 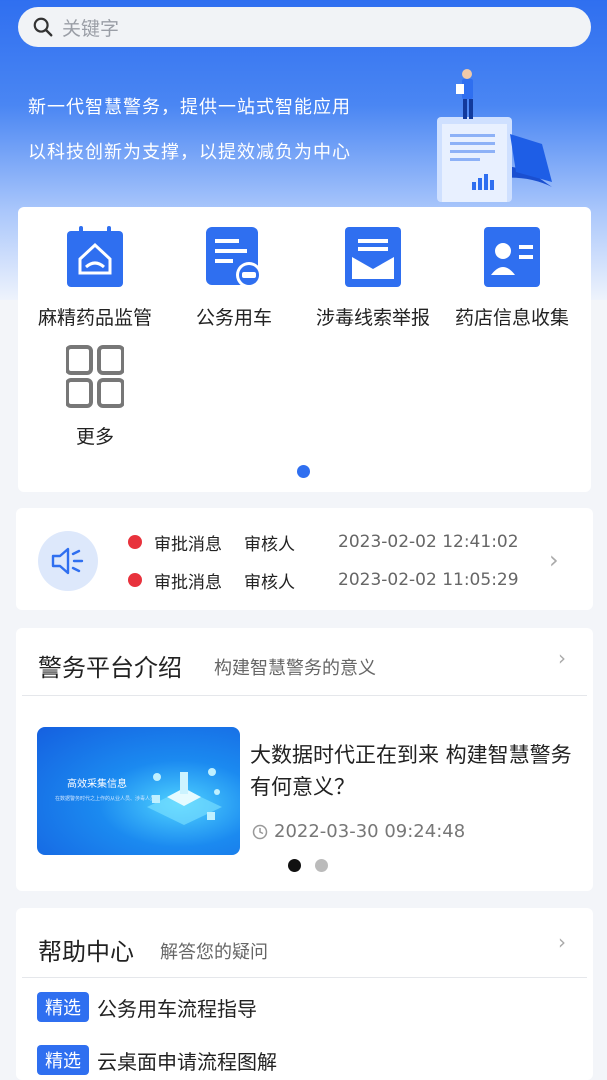 I want to click on app-tile-pharmacy-info: 药店信息收集, so click(x=512, y=277).